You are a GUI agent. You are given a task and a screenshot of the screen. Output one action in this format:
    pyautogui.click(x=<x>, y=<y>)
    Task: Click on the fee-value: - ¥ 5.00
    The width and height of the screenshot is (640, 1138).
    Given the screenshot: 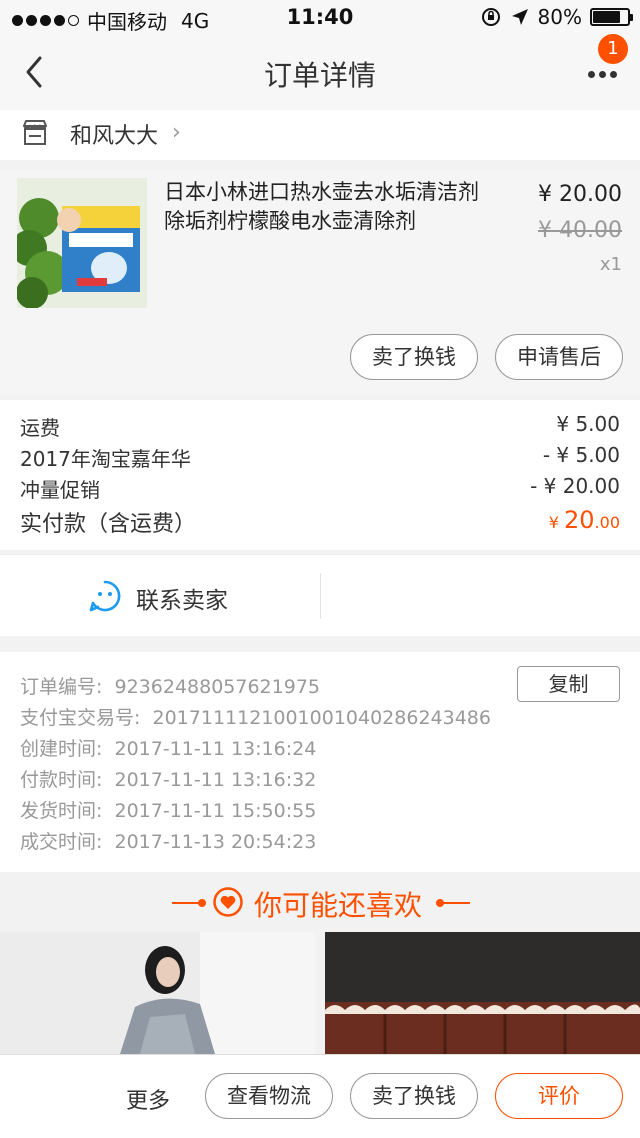 What is the action you would take?
    pyautogui.click(x=581, y=455)
    